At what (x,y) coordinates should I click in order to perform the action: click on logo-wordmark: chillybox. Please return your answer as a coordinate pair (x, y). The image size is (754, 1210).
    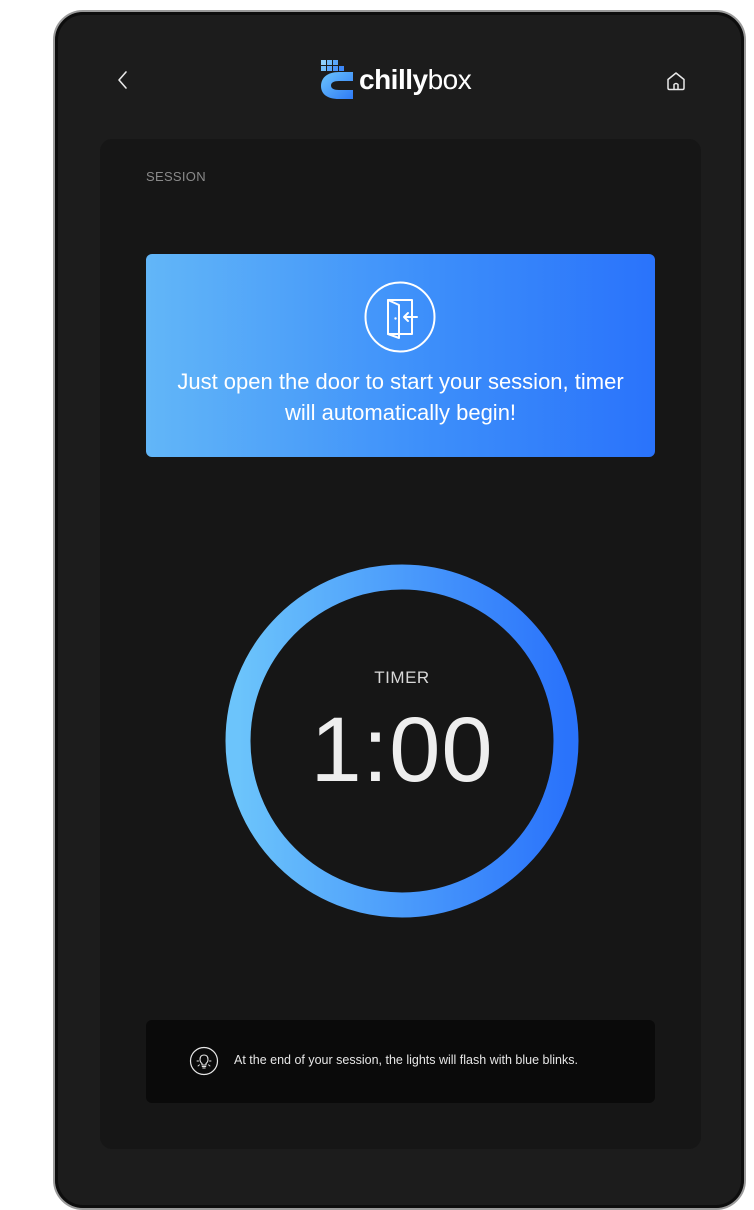
    Looking at the image, I should click on (415, 80).